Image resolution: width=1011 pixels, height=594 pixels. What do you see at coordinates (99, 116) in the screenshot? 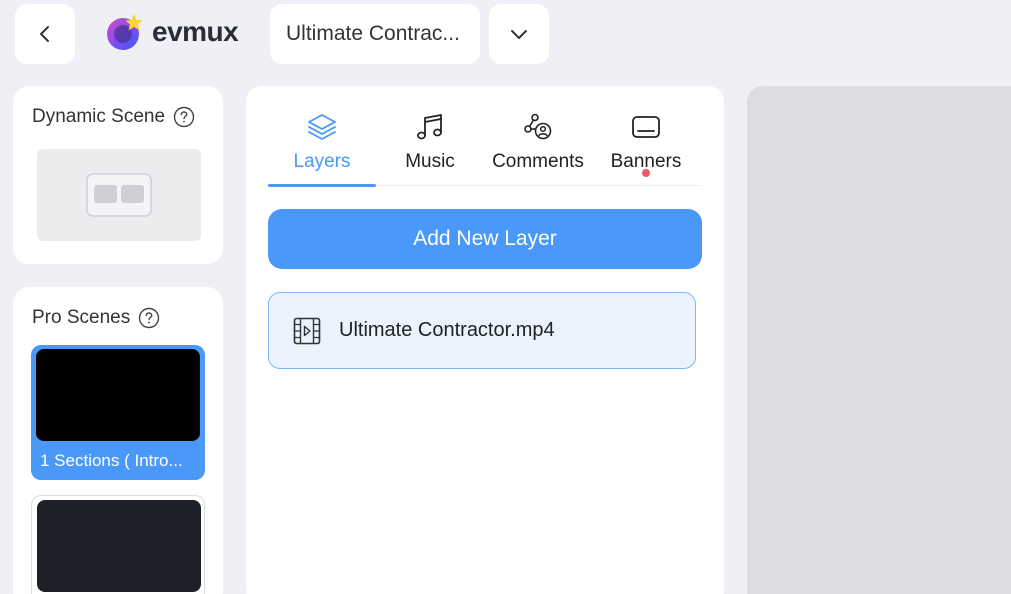
I see `dynamic-scene-title: Dynamic Scene` at bounding box center [99, 116].